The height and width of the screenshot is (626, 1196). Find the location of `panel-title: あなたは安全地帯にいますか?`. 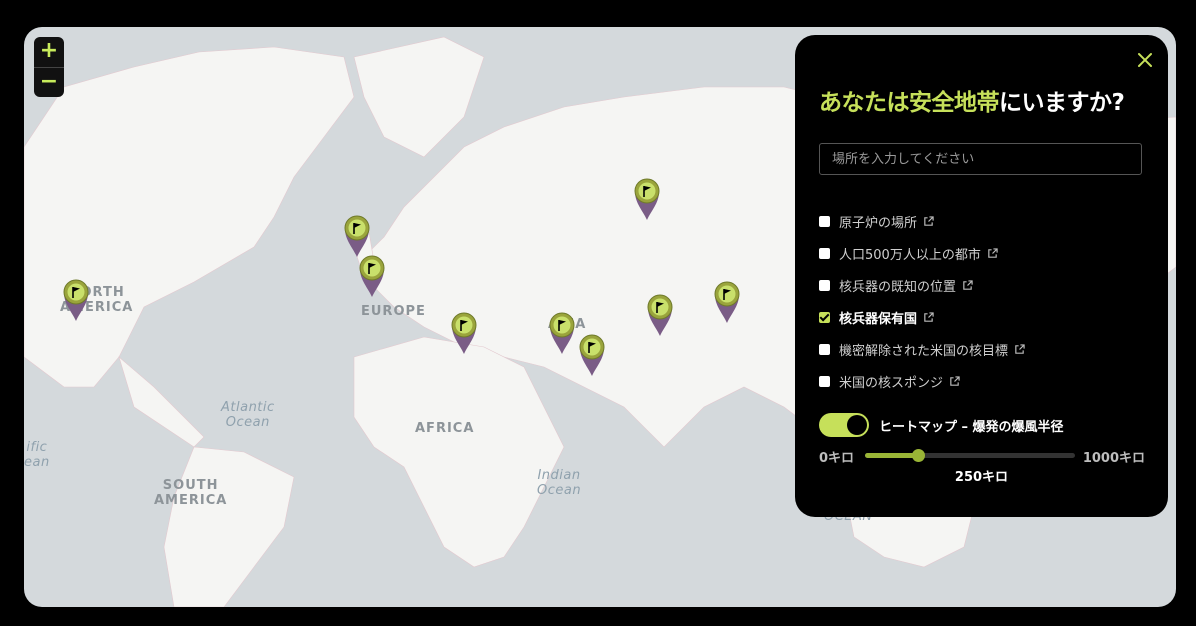

panel-title: あなたは安全地帯にいますか? is located at coordinates (972, 100).